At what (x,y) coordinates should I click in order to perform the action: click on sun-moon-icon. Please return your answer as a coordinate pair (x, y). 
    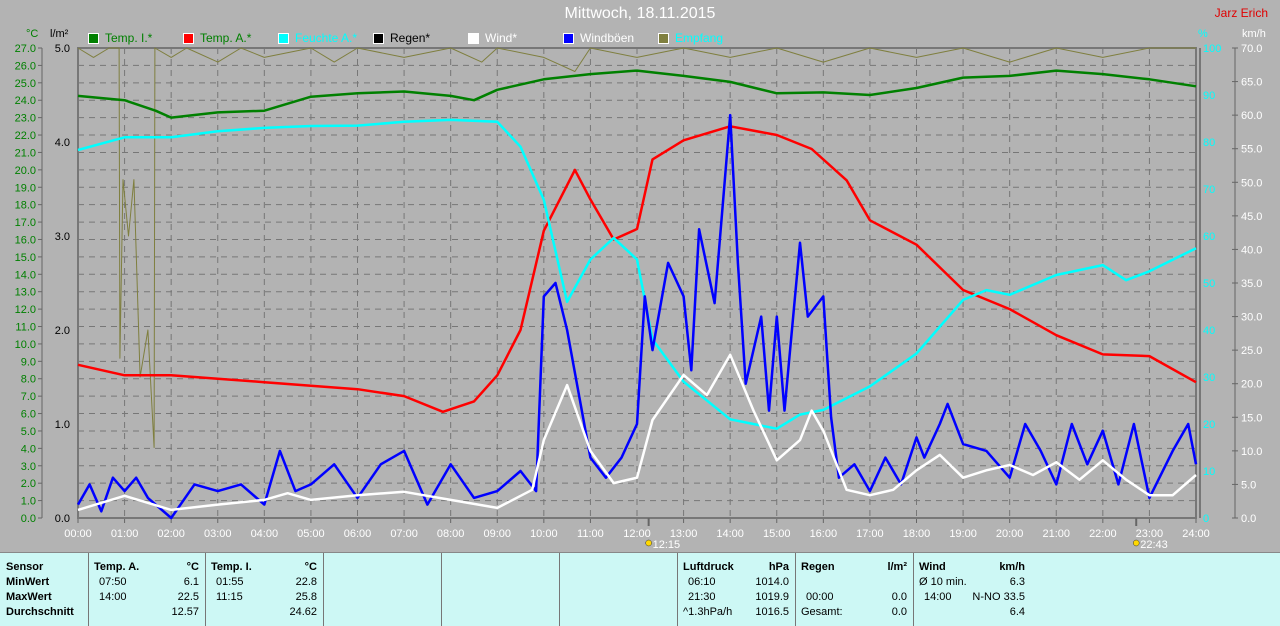
    Looking at the image, I should click on (1136, 543).